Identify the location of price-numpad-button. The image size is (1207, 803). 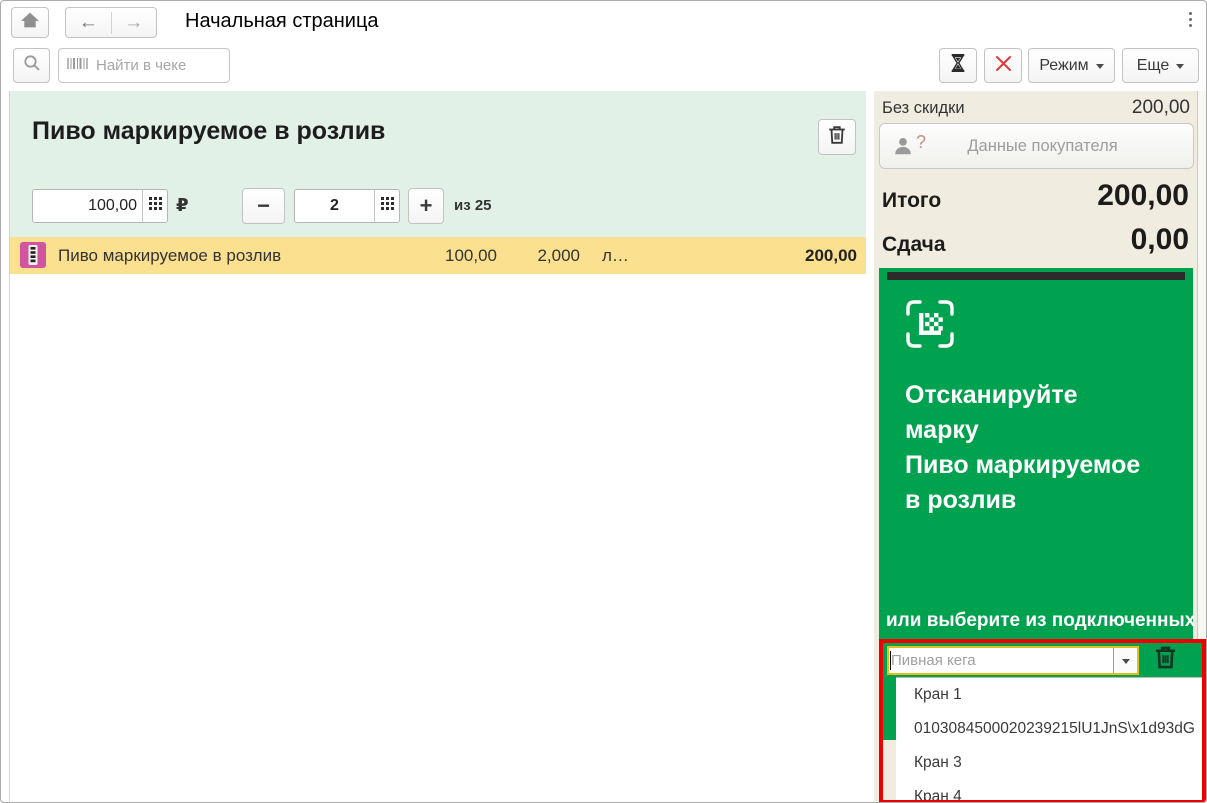
(154, 206).